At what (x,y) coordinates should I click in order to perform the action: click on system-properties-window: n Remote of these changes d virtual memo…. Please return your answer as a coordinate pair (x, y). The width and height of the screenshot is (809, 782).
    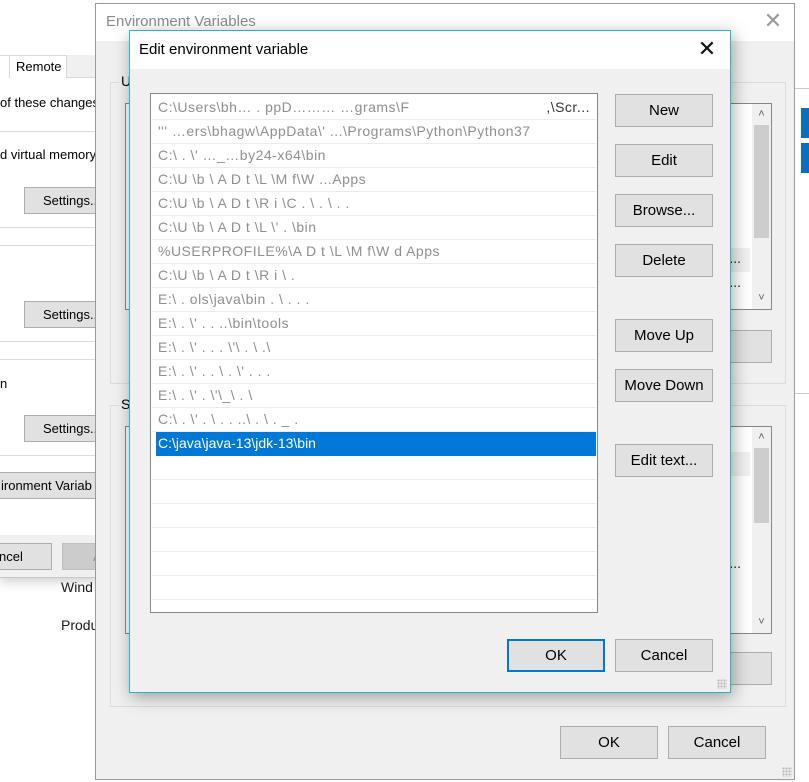
    Looking at the image, I should click on (50, 289).